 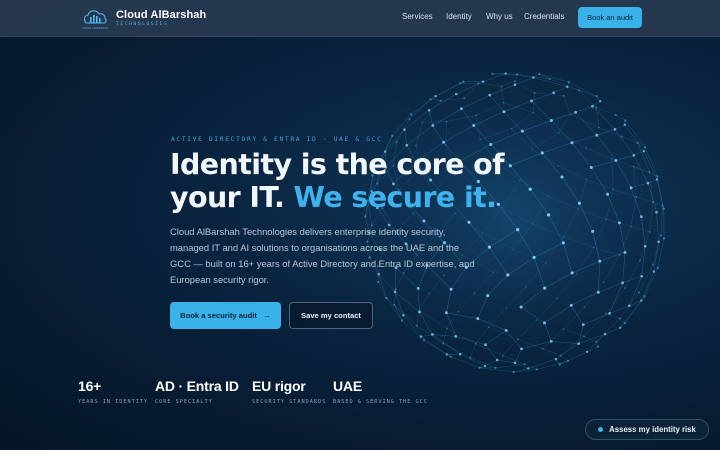 I want to click on stat-standards: EU rigor SECURITY STANDARDS, so click(x=289, y=391).